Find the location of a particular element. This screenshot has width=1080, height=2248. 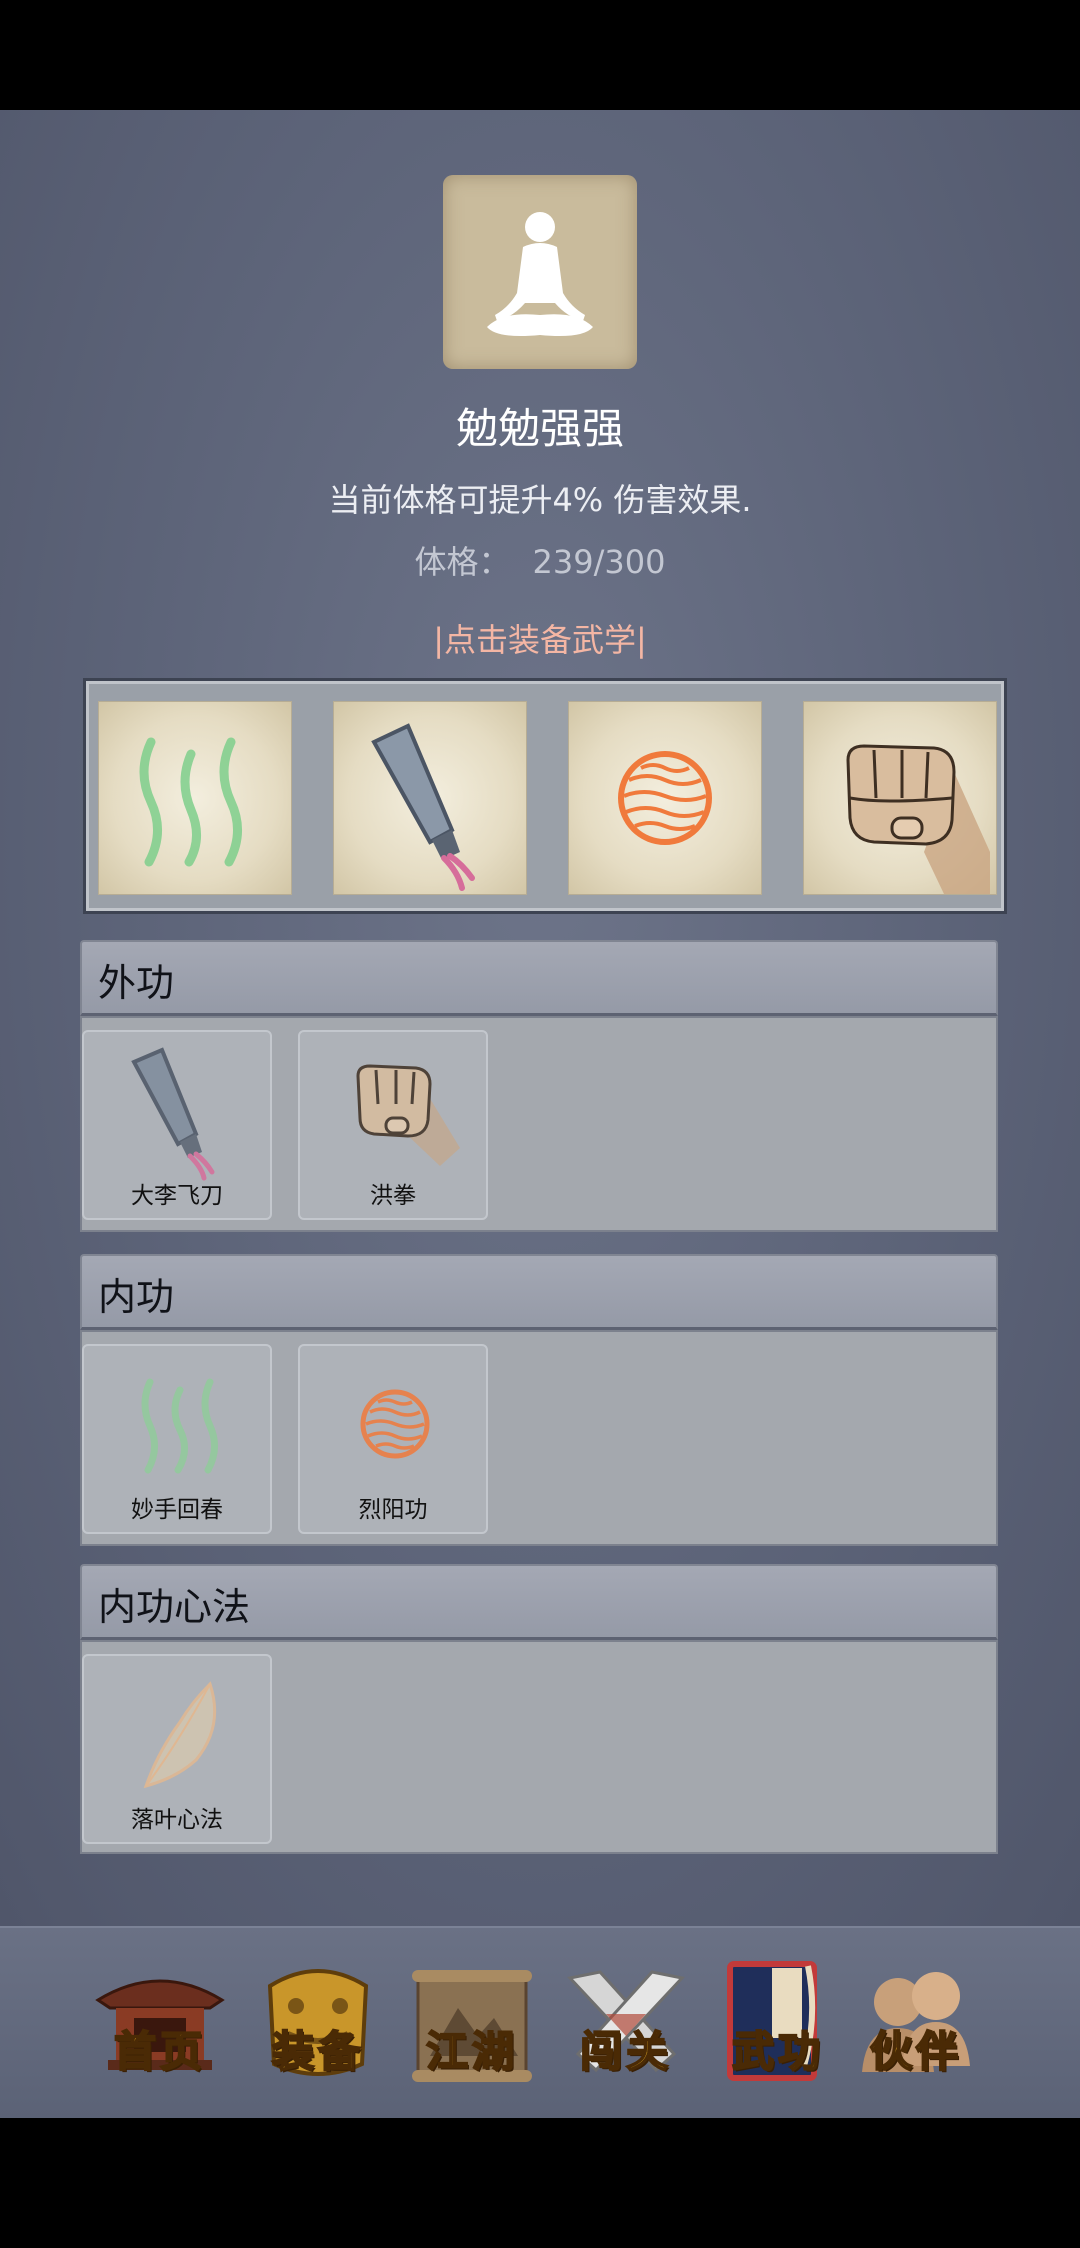

skill-name: 烈阳功 is located at coordinates (393, 1510).